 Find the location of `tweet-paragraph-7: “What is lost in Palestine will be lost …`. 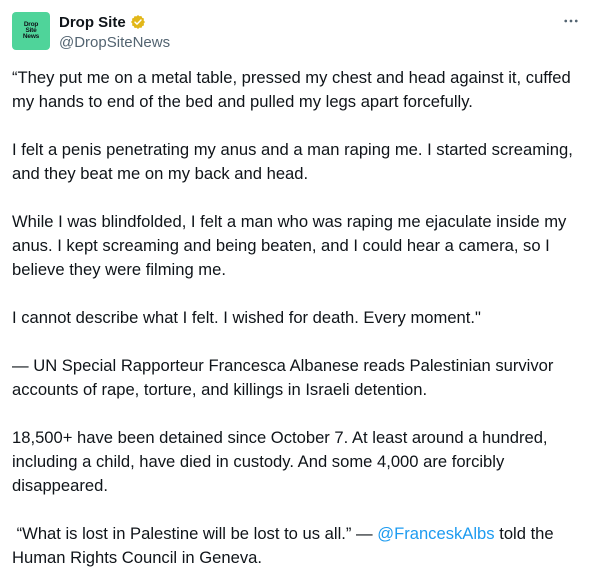

tweet-paragraph-7: “What is lost in Palestine will be lost … is located at coordinates (299, 546).